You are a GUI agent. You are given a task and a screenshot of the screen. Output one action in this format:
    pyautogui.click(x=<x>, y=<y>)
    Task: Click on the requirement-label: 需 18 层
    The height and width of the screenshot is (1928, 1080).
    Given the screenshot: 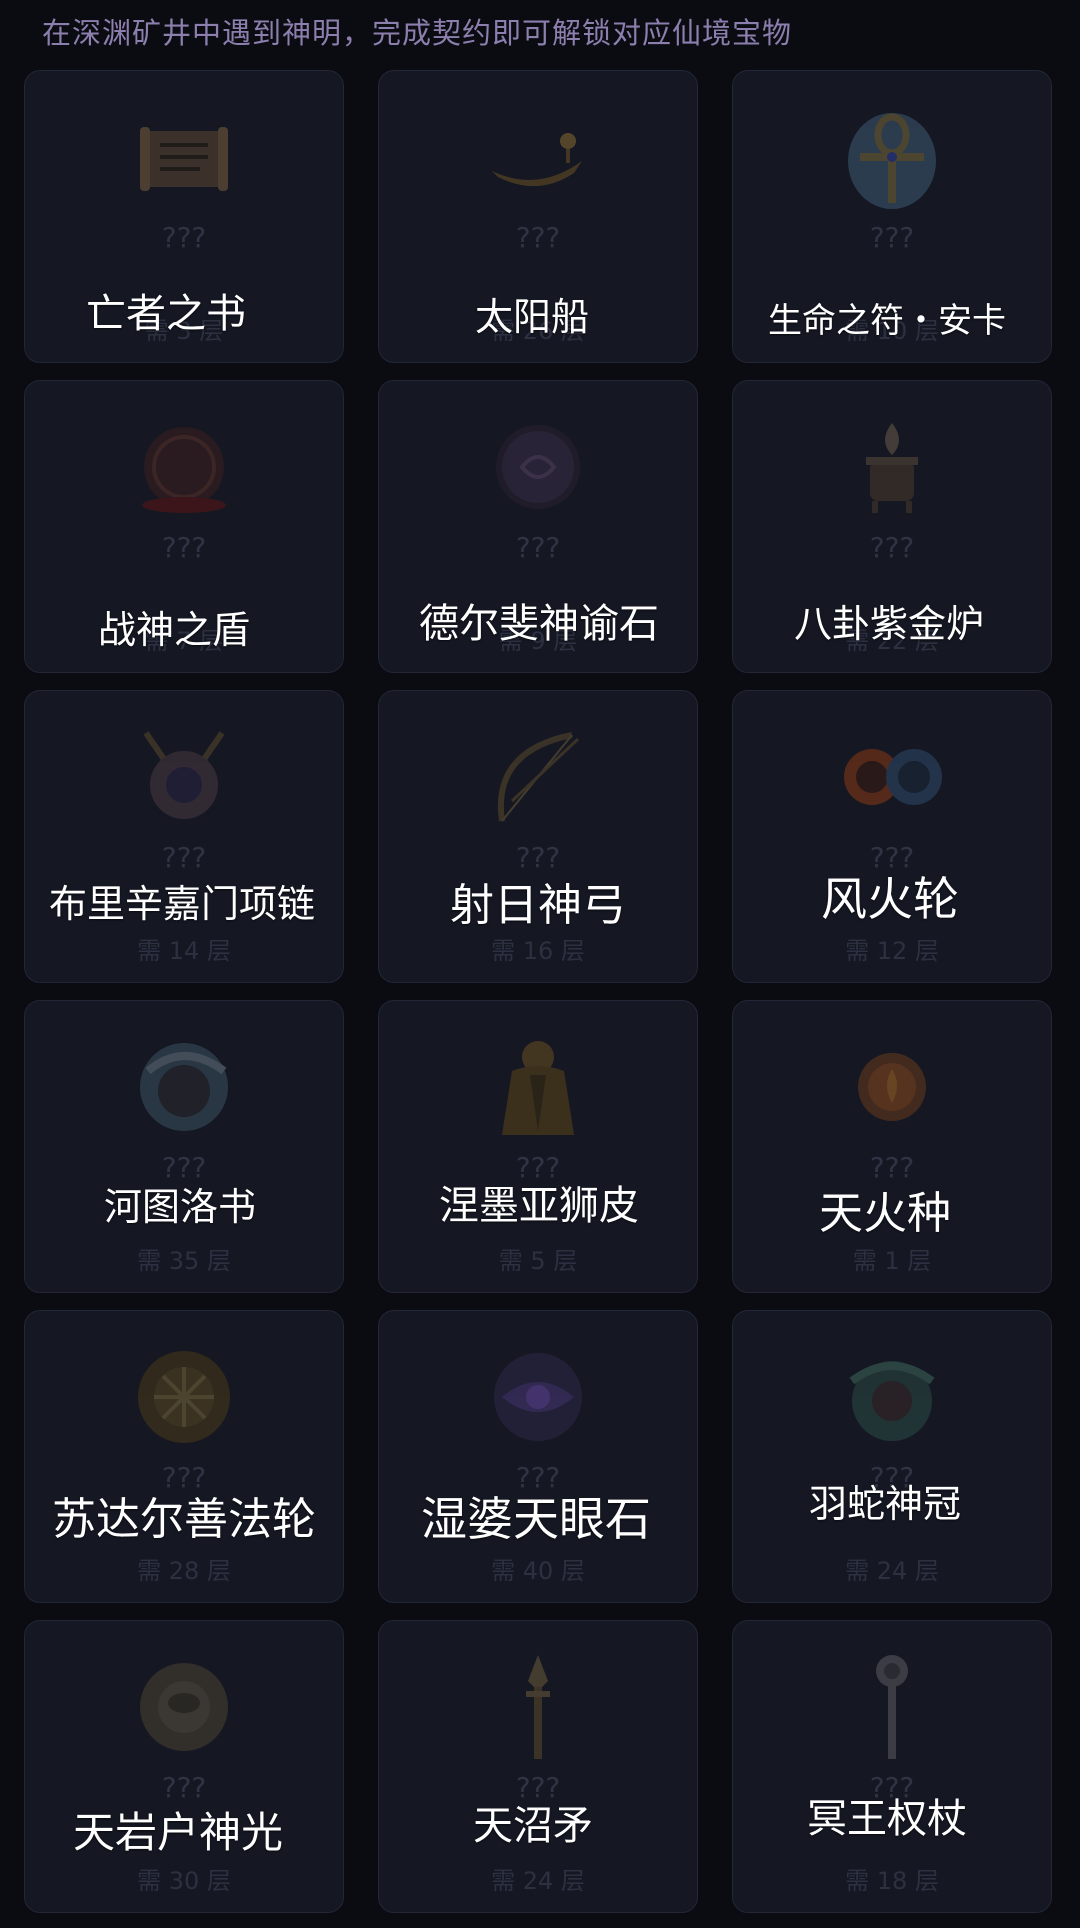 What is the action you would take?
    pyautogui.click(x=892, y=1881)
    